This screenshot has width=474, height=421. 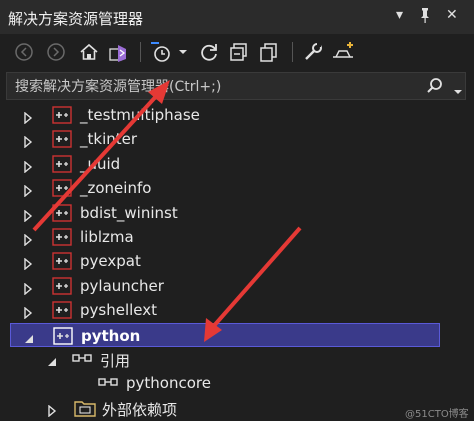 I want to click on collapse-all-icon, so click(x=239, y=52).